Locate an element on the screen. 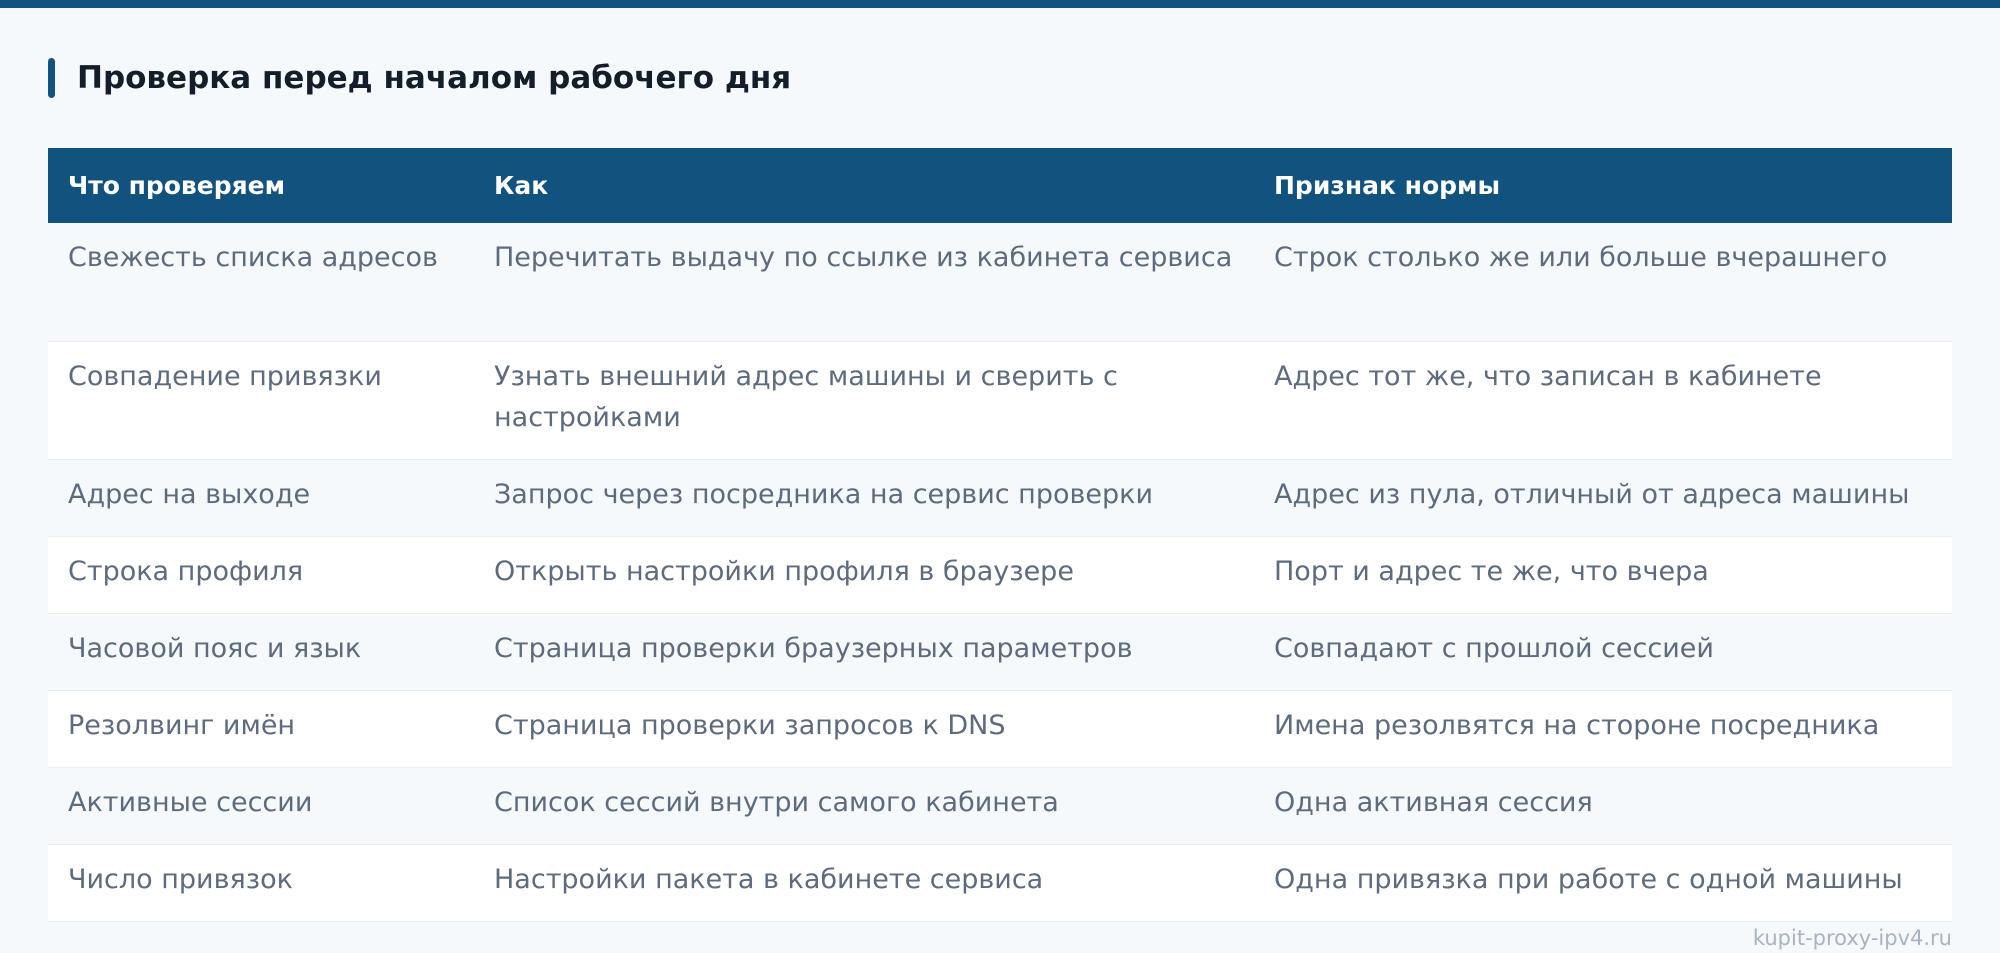 This screenshot has height=953, width=2000. cell-how: Страница проверки браузерных параметров is located at coordinates (864, 652).